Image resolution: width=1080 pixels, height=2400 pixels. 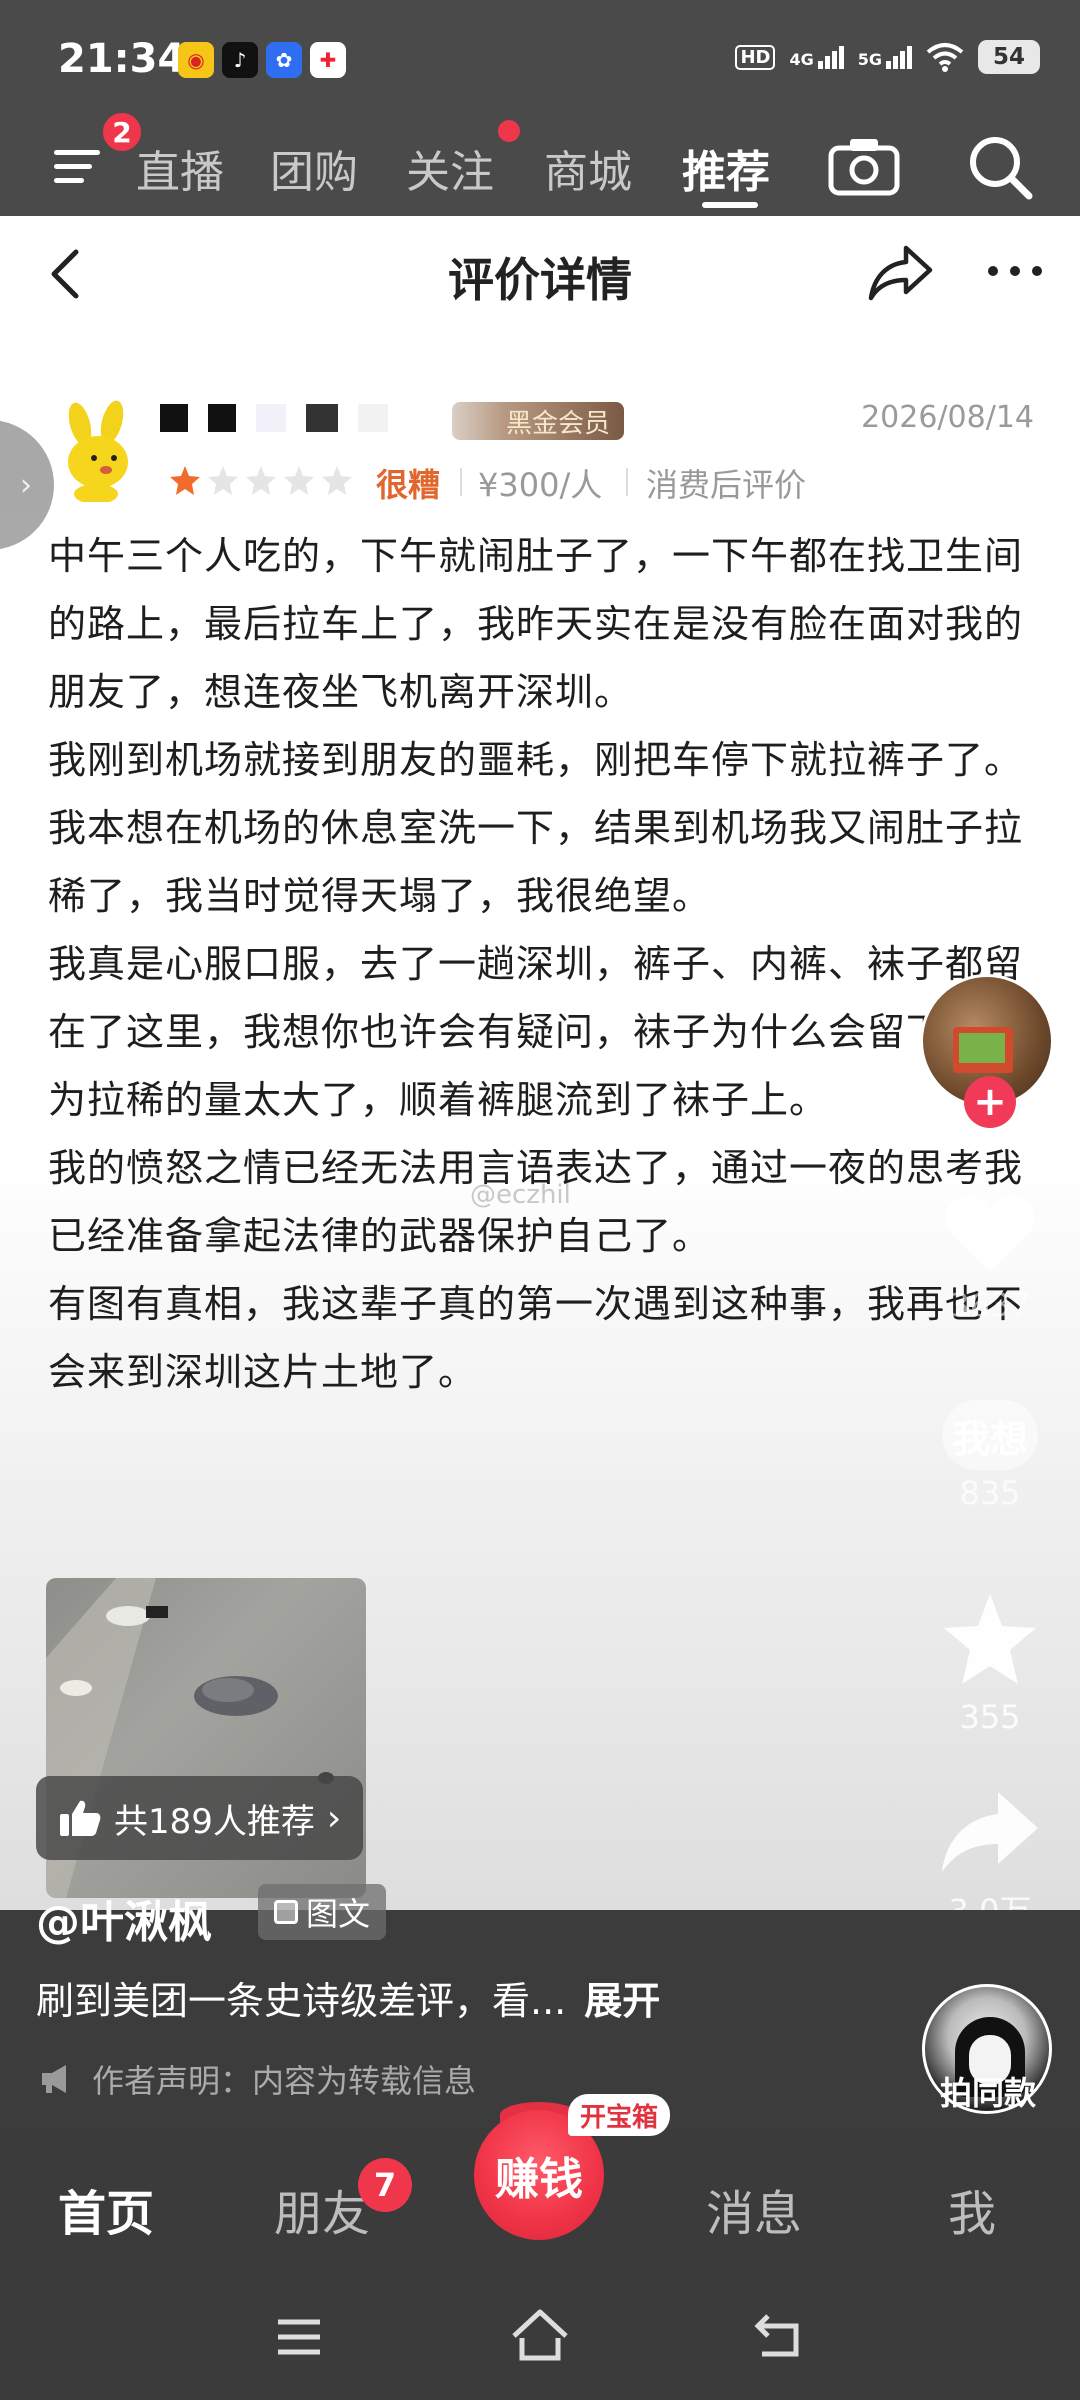 What do you see at coordinates (947, 417) in the screenshot?
I see `review-date: 2026/08/14` at bounding box center [947, 417].